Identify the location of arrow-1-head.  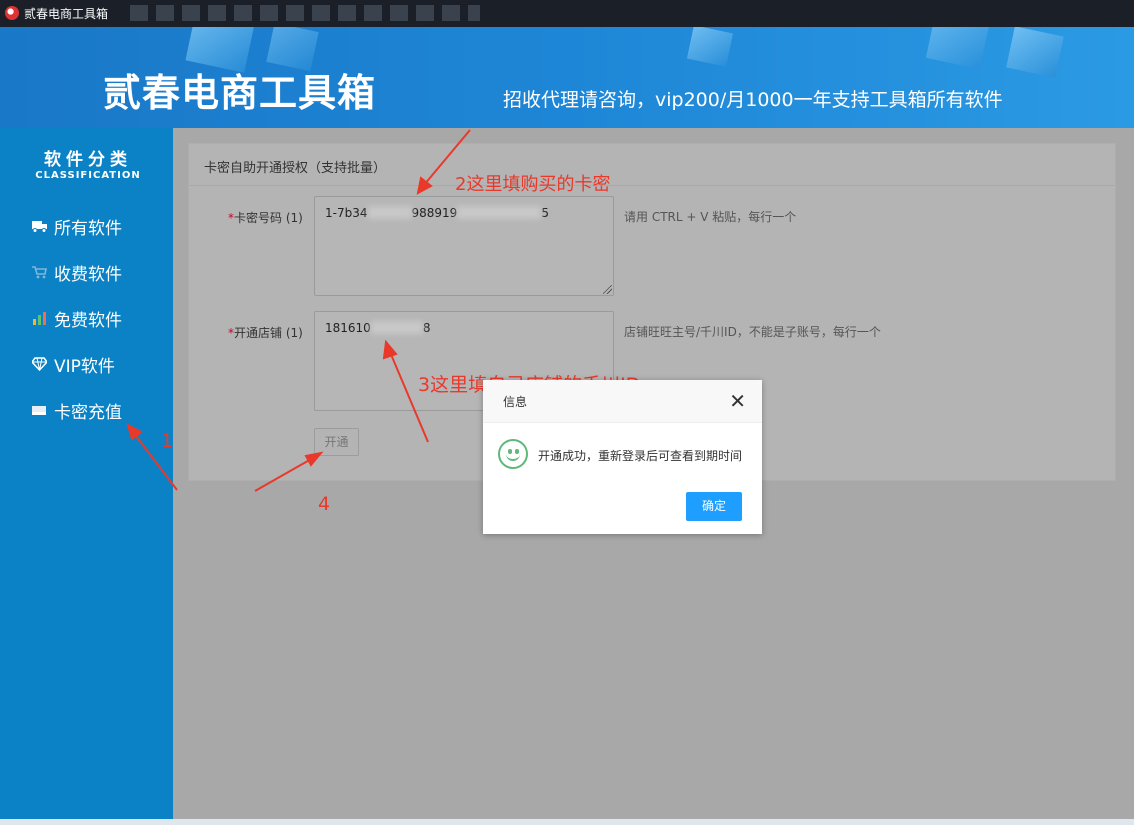
(134, 431).